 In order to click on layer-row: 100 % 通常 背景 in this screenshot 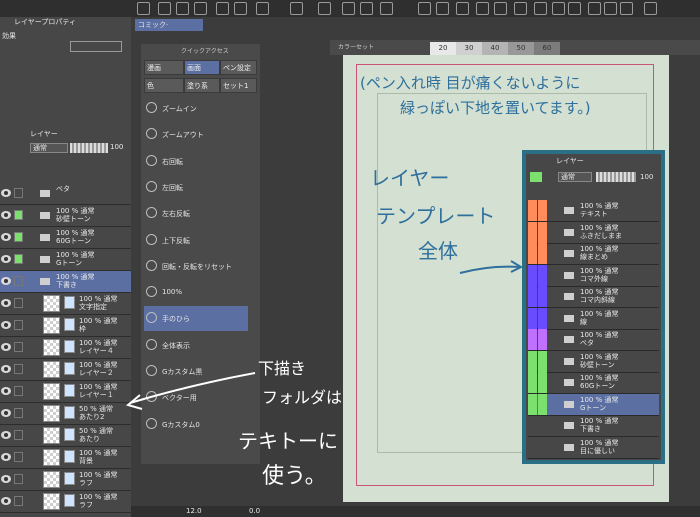, I will do `click(65, 458)`.